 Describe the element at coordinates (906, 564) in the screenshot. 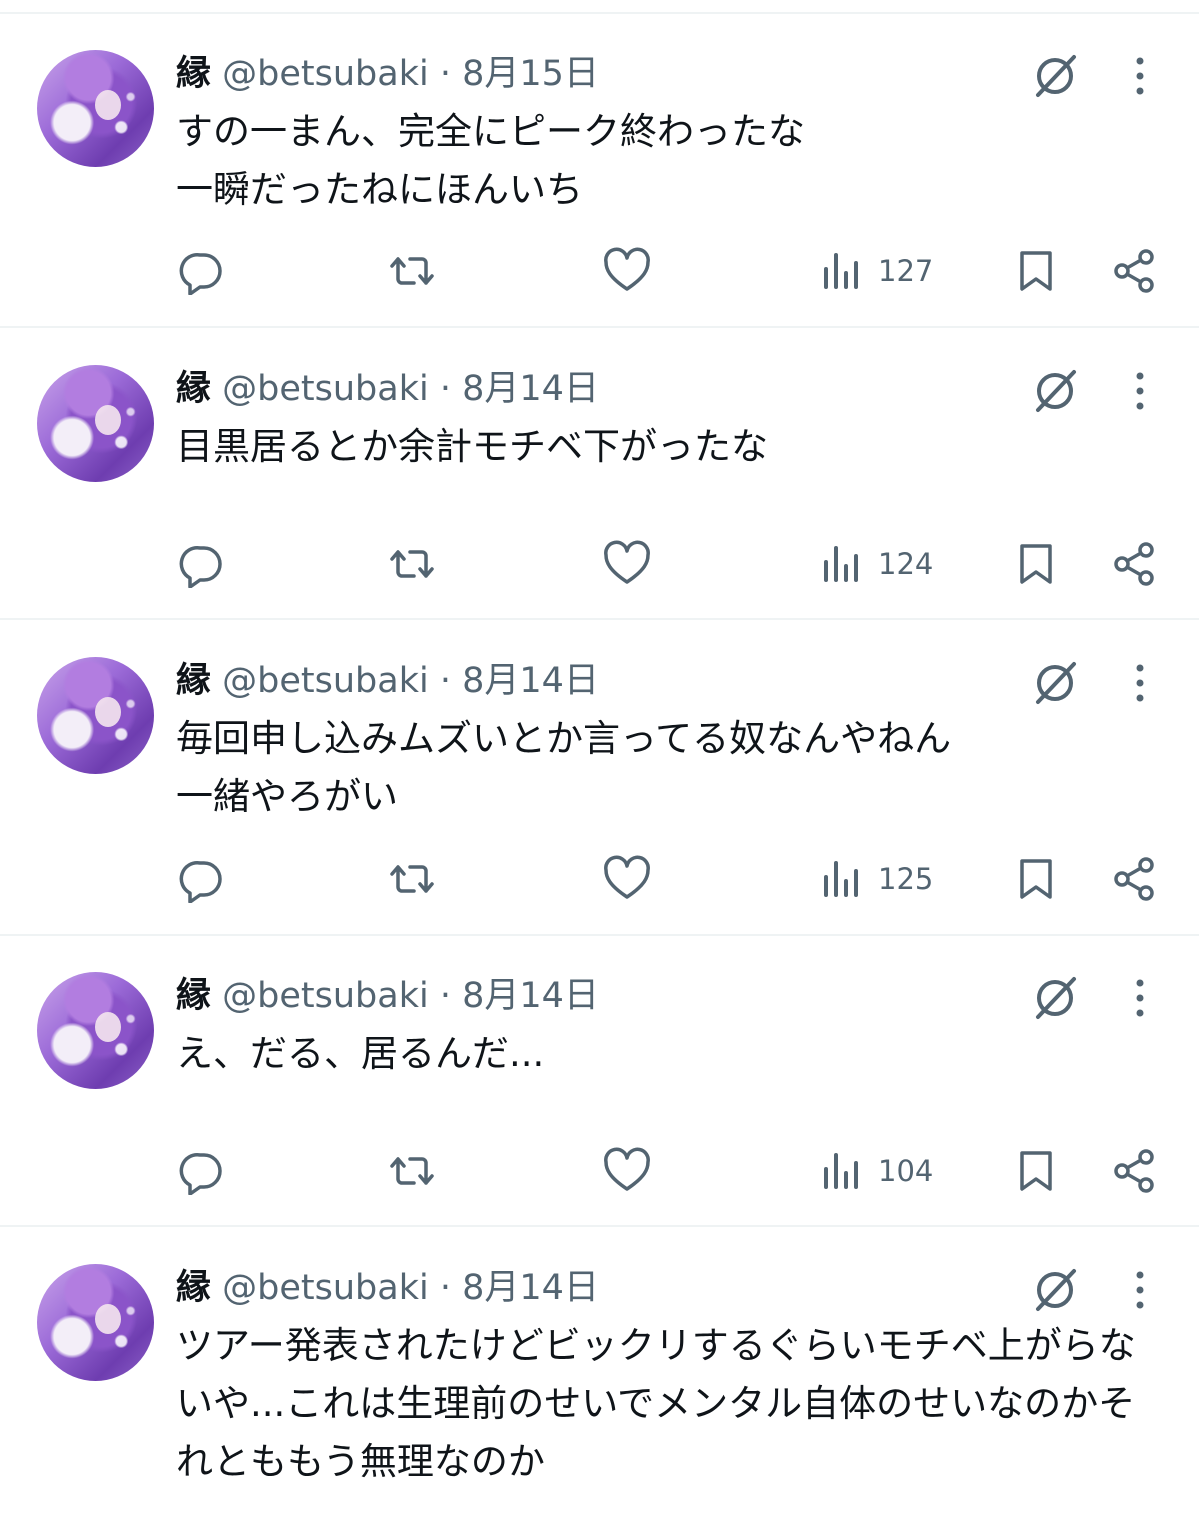

I see `views-count: 124` at that location.